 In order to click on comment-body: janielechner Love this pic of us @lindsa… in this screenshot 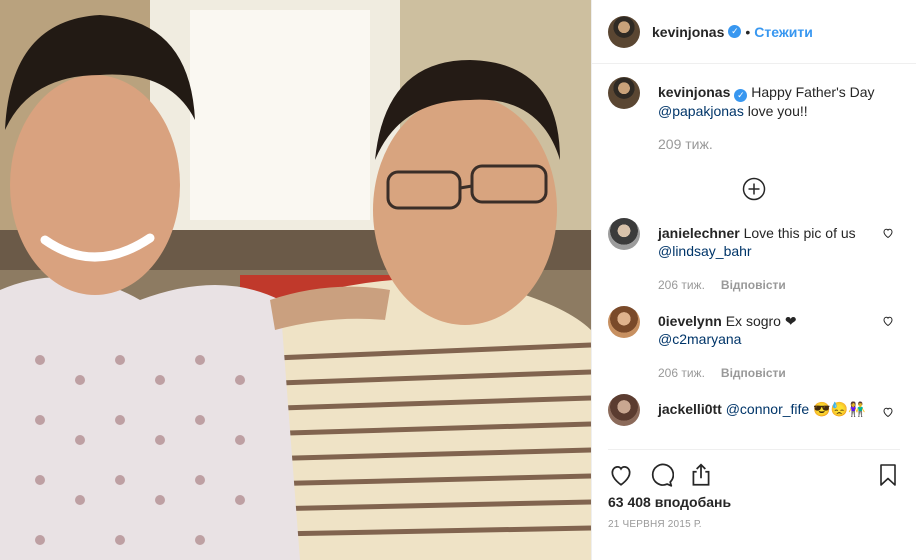, I will do `click(779, 256)`.